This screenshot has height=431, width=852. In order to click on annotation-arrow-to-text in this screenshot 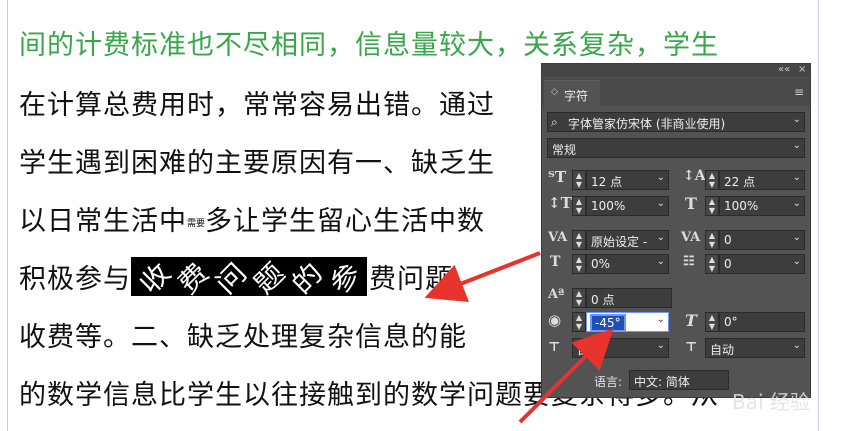, I will do `click(482, 277)`.